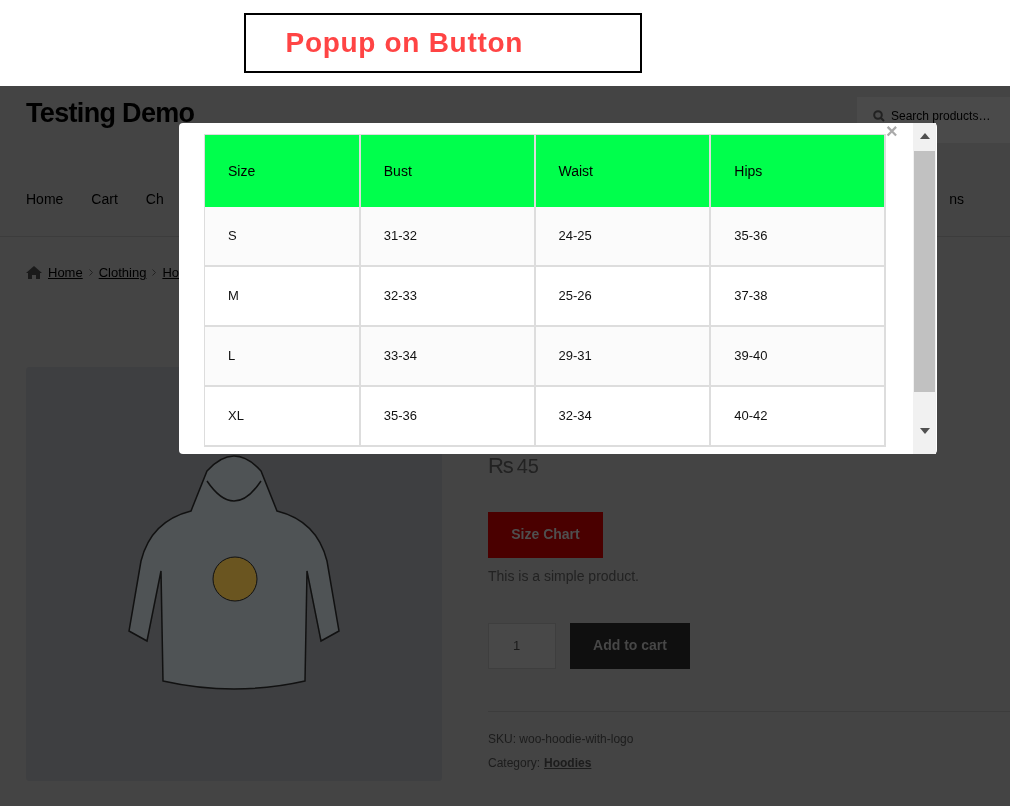 The image size is (1010, 806). I want to click on table-cell: 32-33, so click(448, 297).